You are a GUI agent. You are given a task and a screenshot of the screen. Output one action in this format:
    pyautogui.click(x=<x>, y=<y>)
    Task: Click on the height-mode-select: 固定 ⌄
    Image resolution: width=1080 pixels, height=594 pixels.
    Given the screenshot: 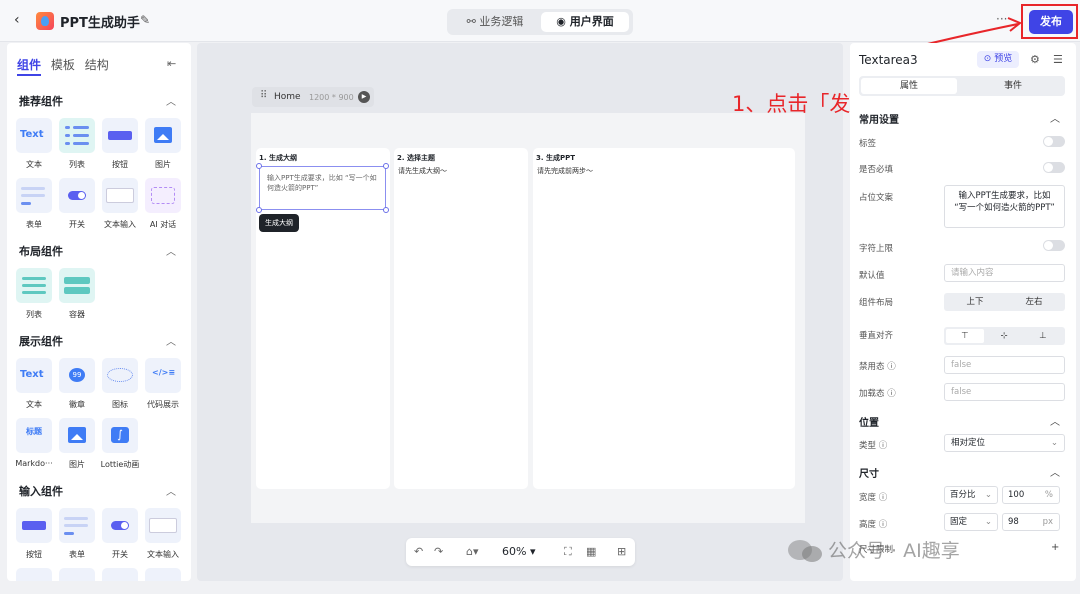 What is the action you would take?
    pyautogui.click(x=971, y=522)
    